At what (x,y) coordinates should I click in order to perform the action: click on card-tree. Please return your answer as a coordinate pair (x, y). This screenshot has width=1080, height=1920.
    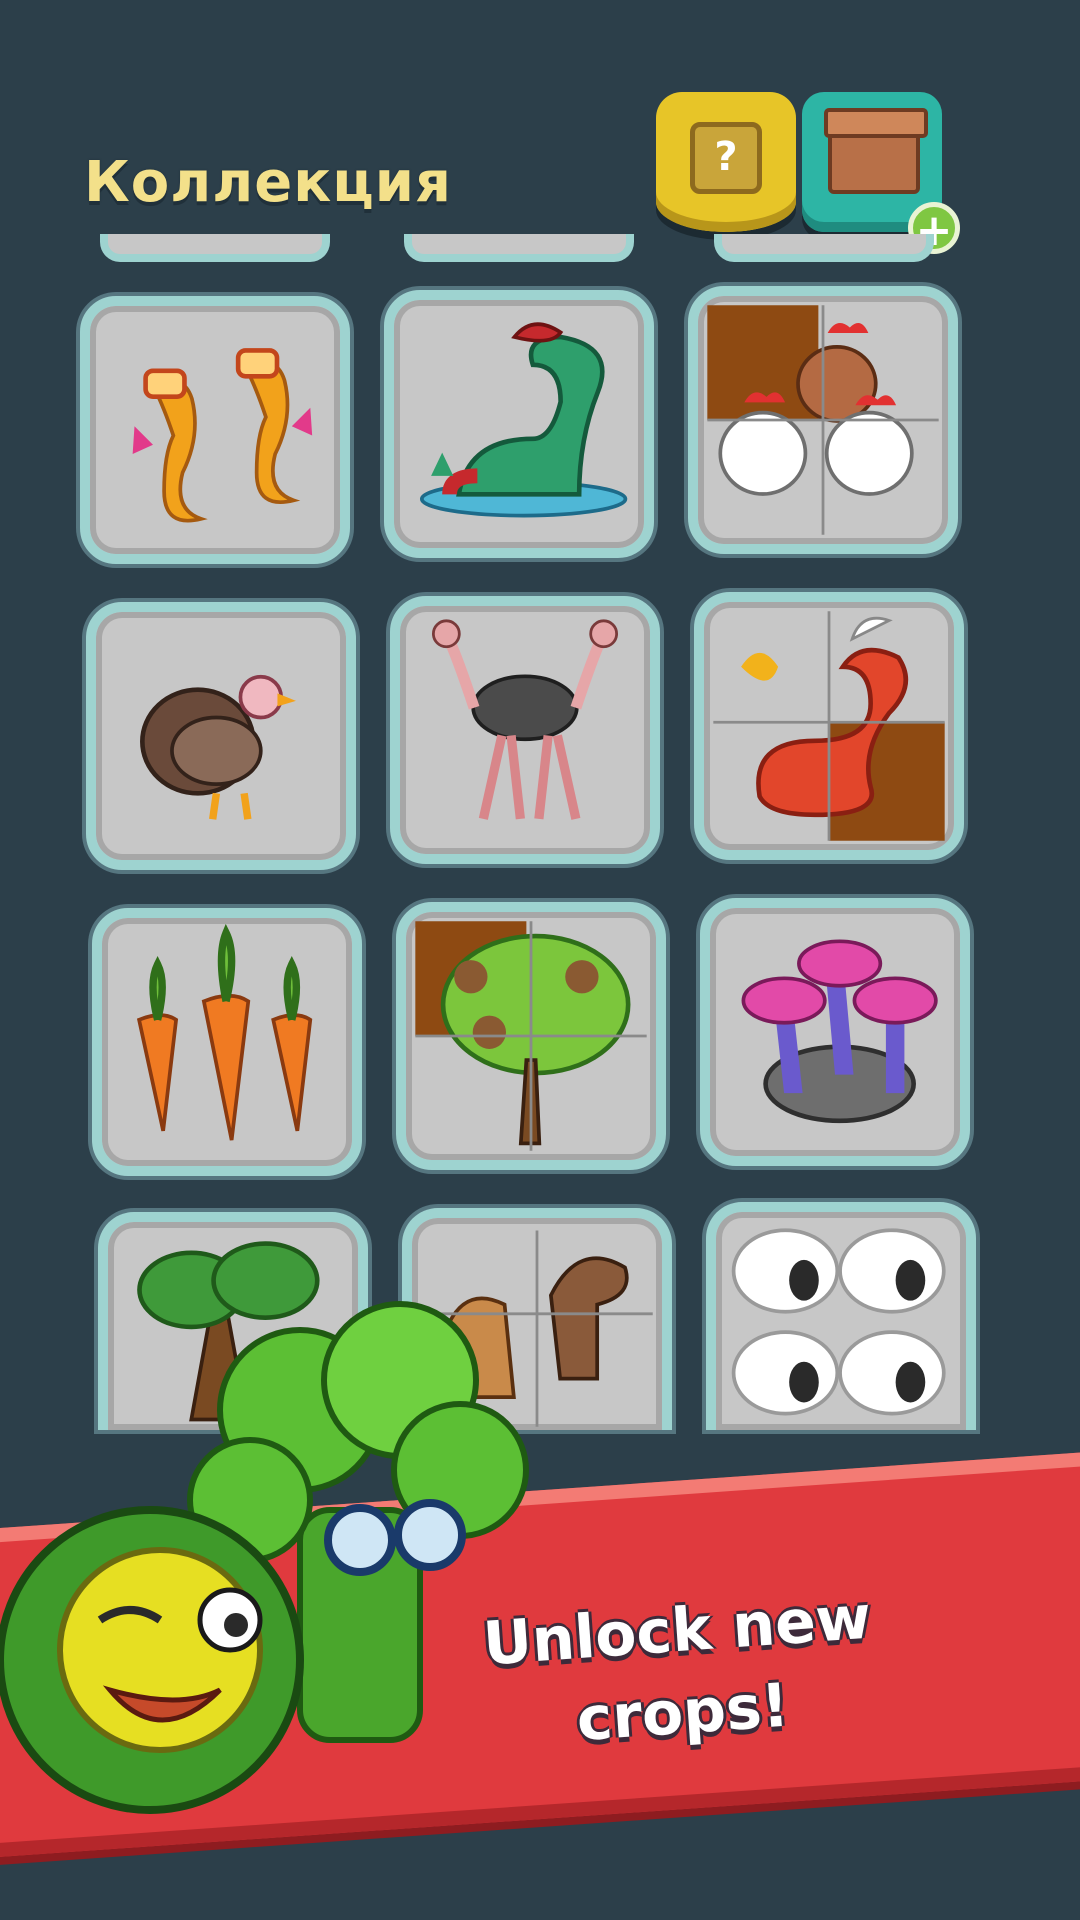
    Looking at the image, I should click on (531, 1036).